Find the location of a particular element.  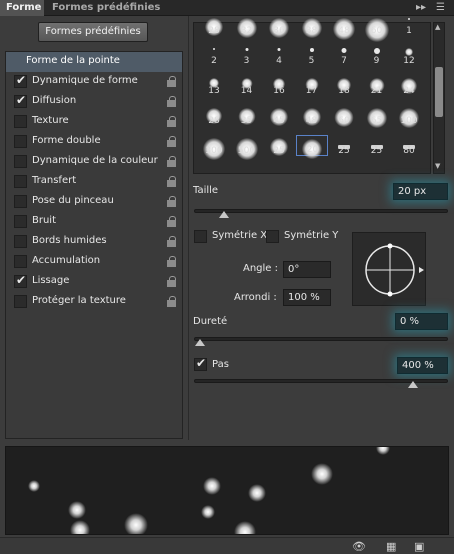

size-slider is located at coordinates (321, 213).